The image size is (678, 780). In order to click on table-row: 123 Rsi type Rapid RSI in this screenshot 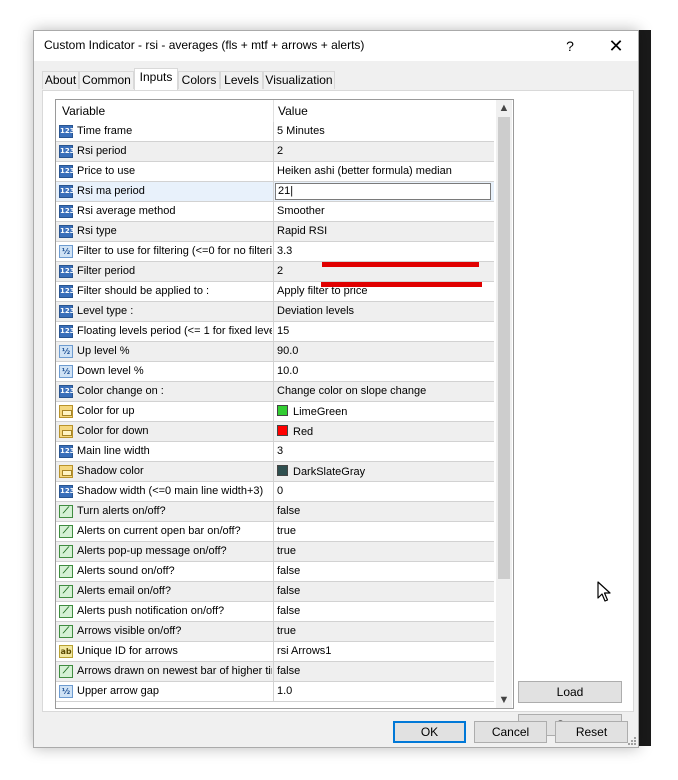, I will do `click(275, 232)`.